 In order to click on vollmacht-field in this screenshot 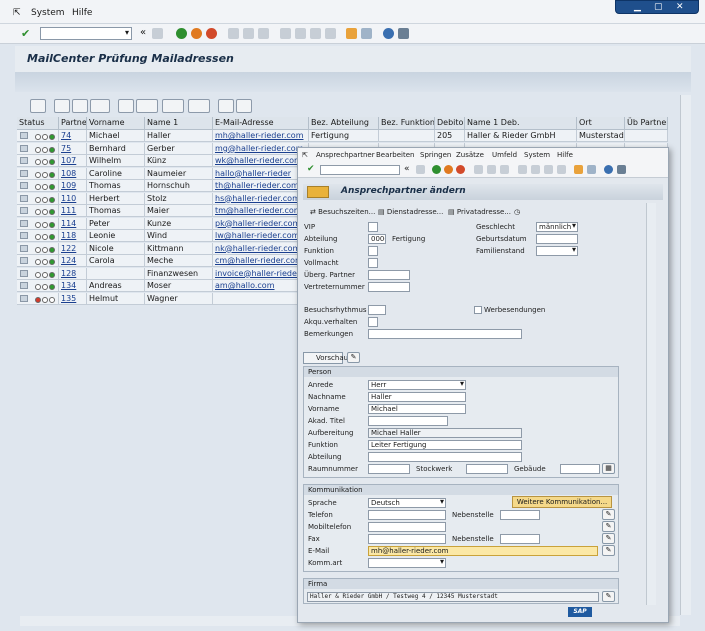, I will do `click(373, 263)`.